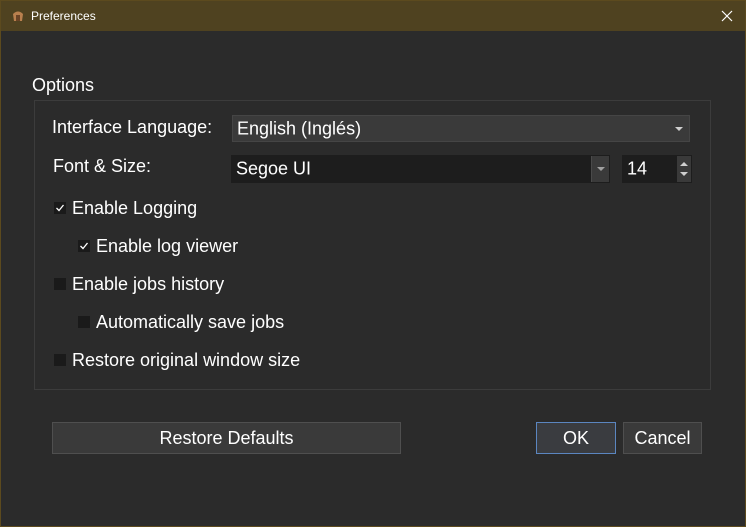  I want to click on restore-window-size-checkbox-row: Restore original window size, so click(177, 360).